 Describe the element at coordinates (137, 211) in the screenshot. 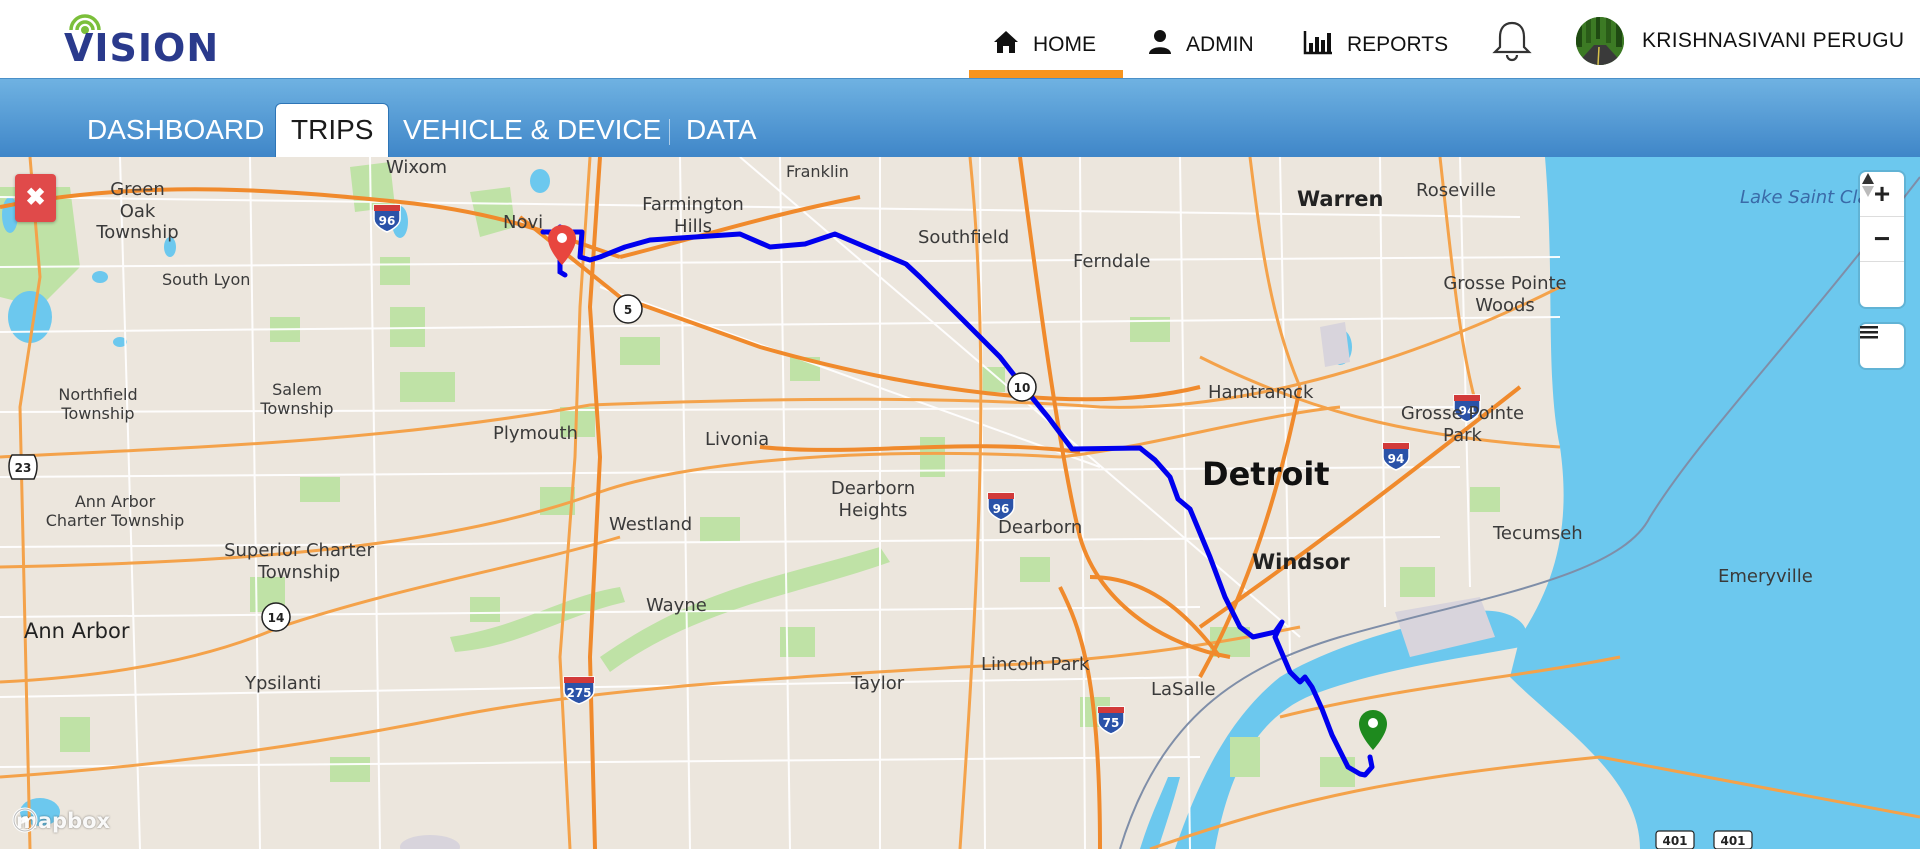

I see `place-label: Green Oak Township` at that location.